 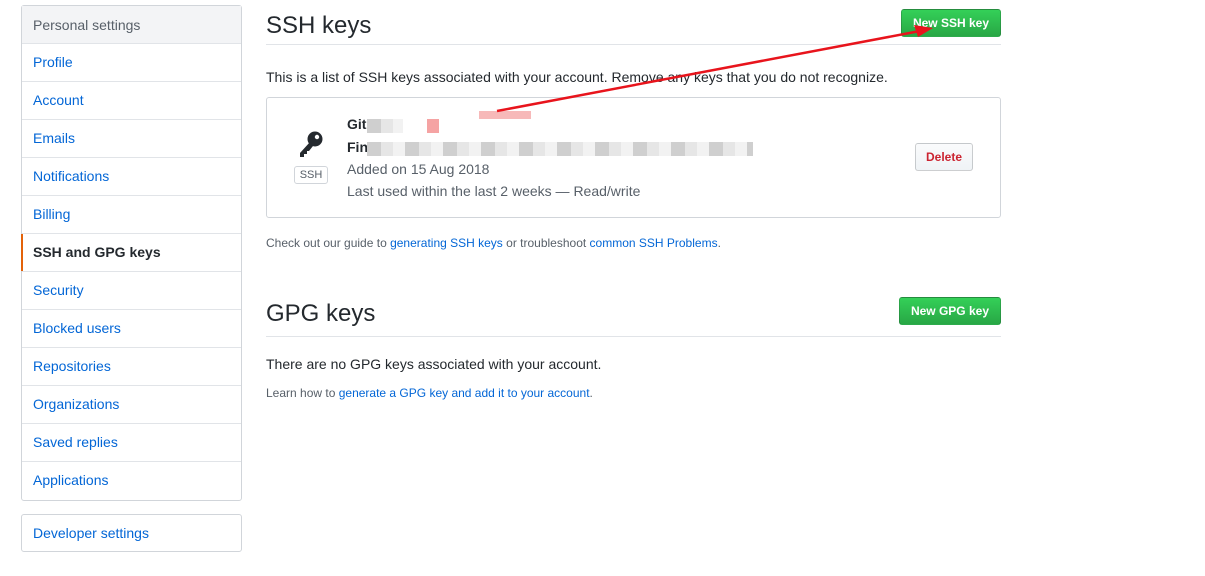 What do you see at coordinates (131, 177) in the screenshot?
I see `sidebar-item-notifications: Notifications` at bounding box center [131, 177].